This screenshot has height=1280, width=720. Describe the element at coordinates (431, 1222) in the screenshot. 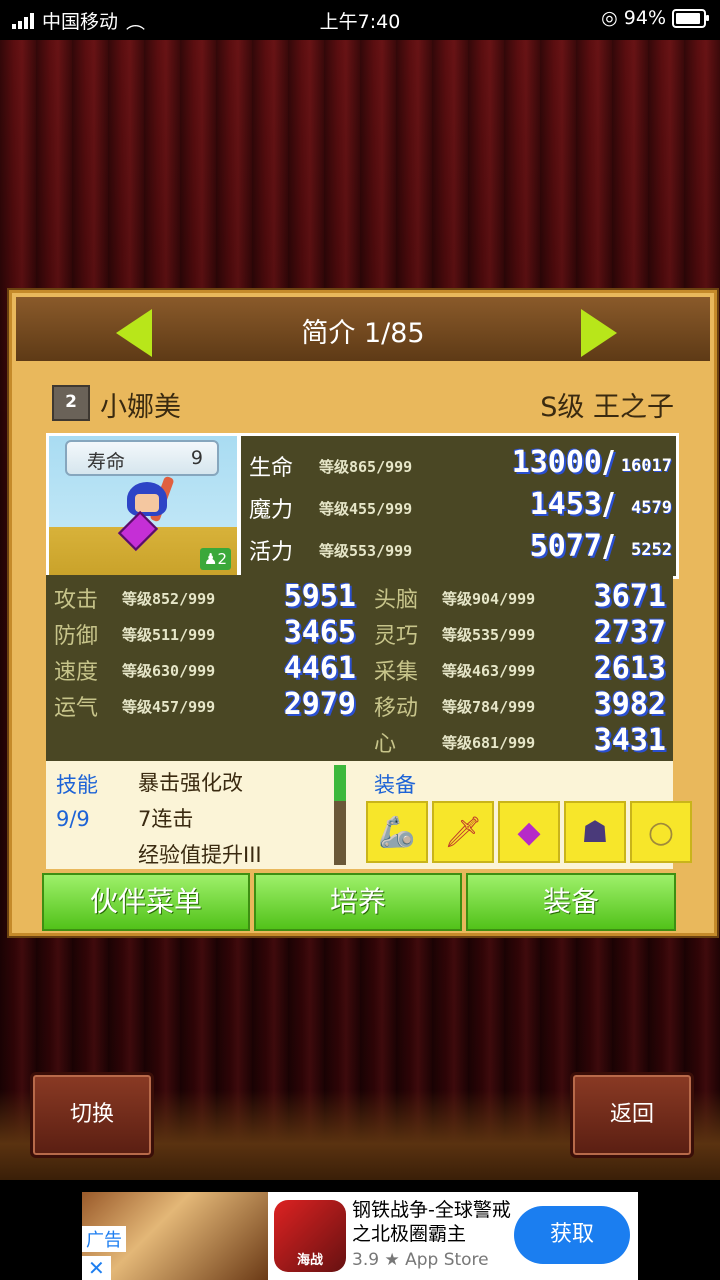

I see `app-title: 钢铁战争-全球警戒之北极圈霸主` at that location.